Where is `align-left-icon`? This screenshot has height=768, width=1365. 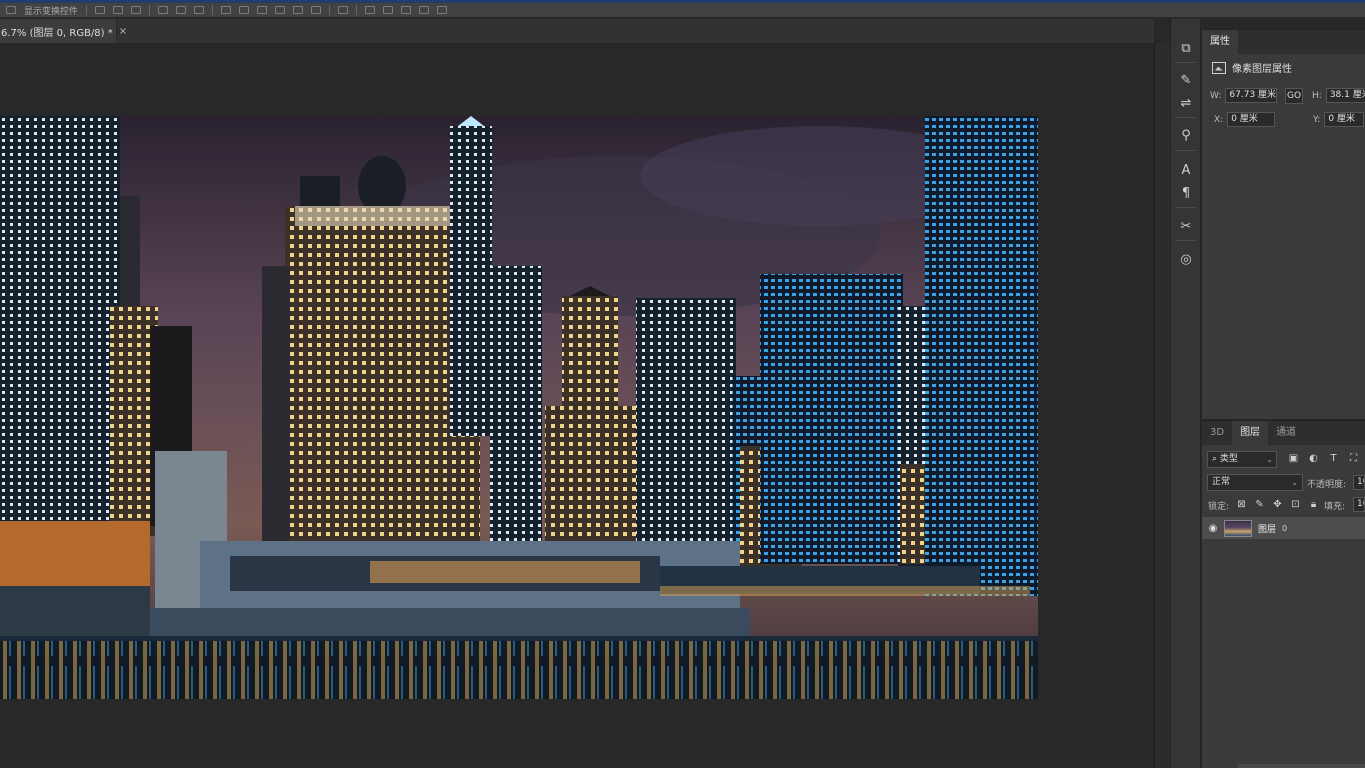 align-left-icon is located at coordinates (163, 10).